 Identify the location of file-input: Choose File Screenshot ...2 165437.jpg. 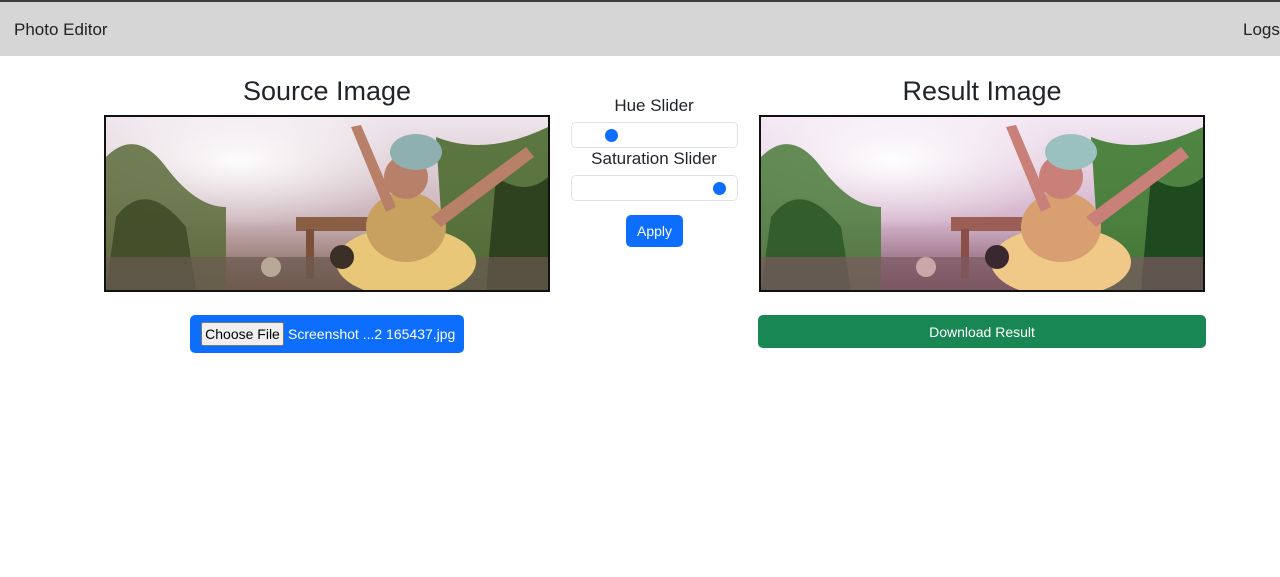
(327, 334).